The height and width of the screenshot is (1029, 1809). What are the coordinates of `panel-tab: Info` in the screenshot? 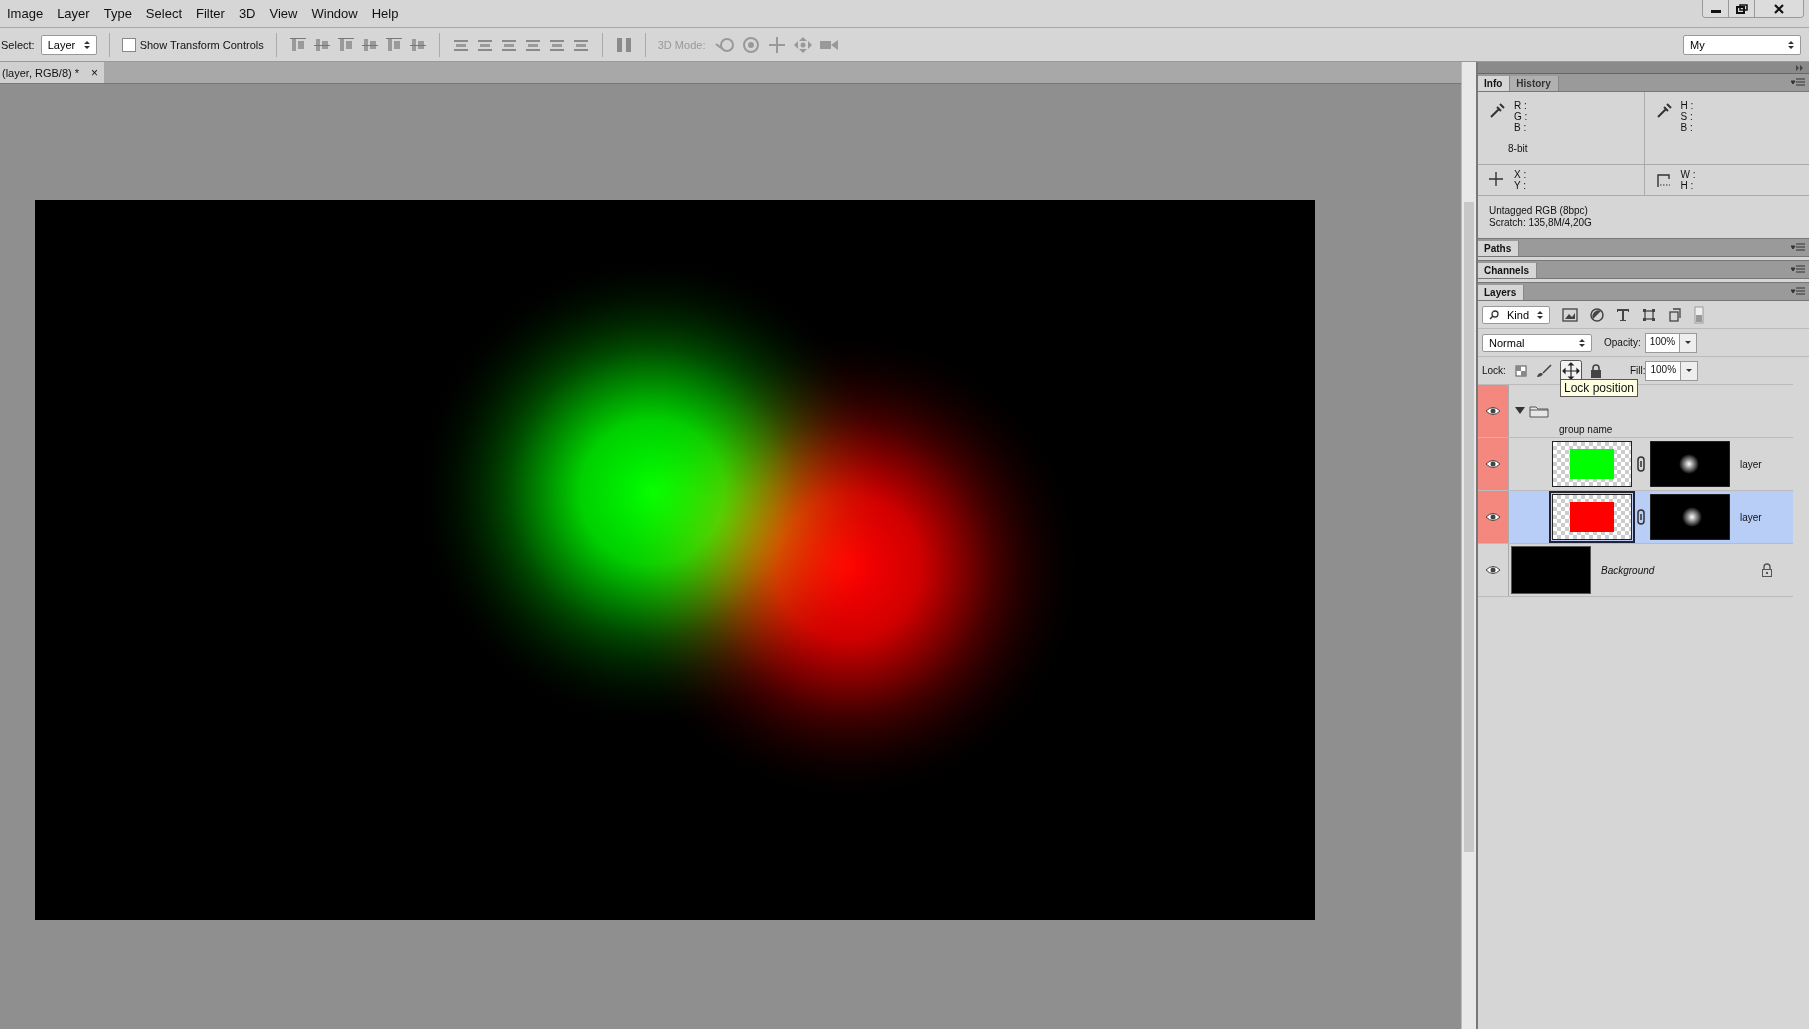 It's located at (1494, 83).